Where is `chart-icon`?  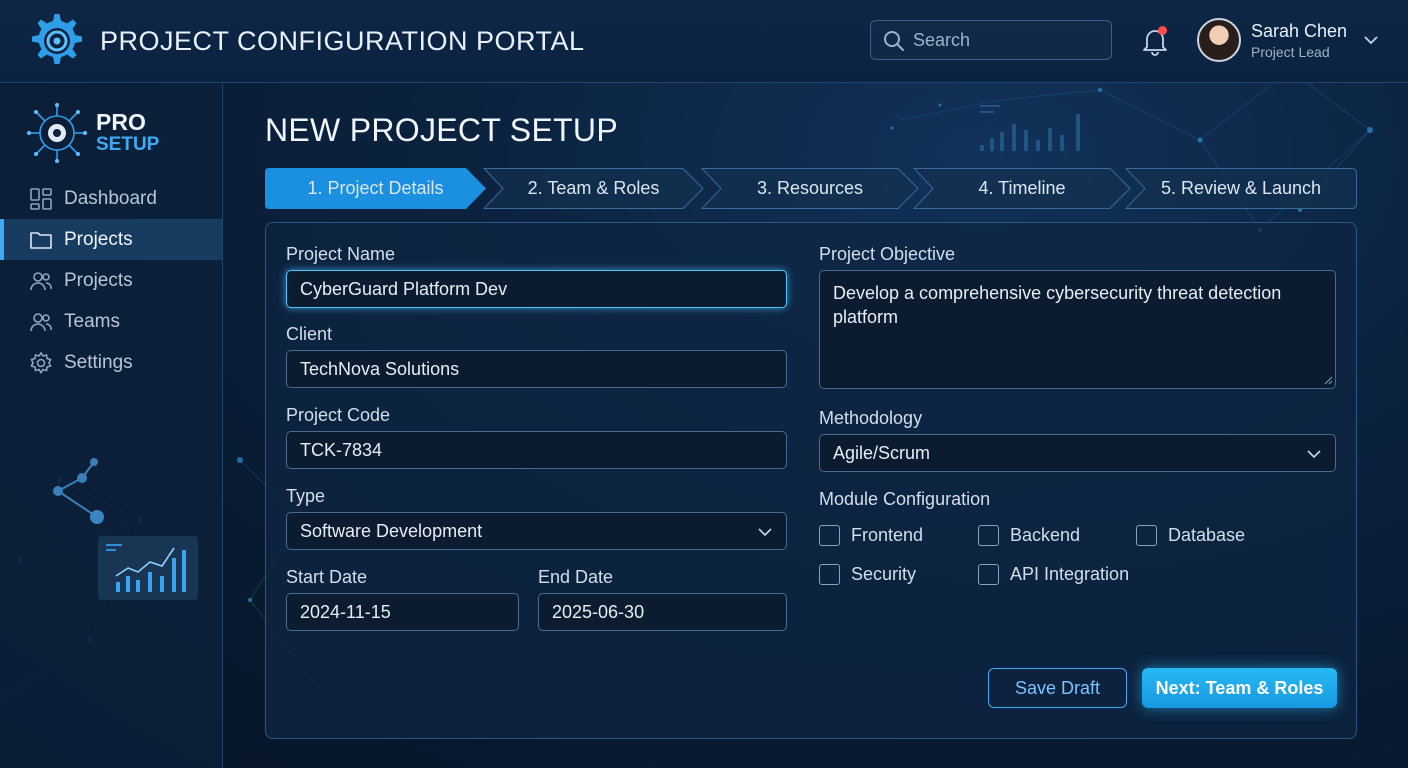 chart-icon is located at coordinates (146, 568).